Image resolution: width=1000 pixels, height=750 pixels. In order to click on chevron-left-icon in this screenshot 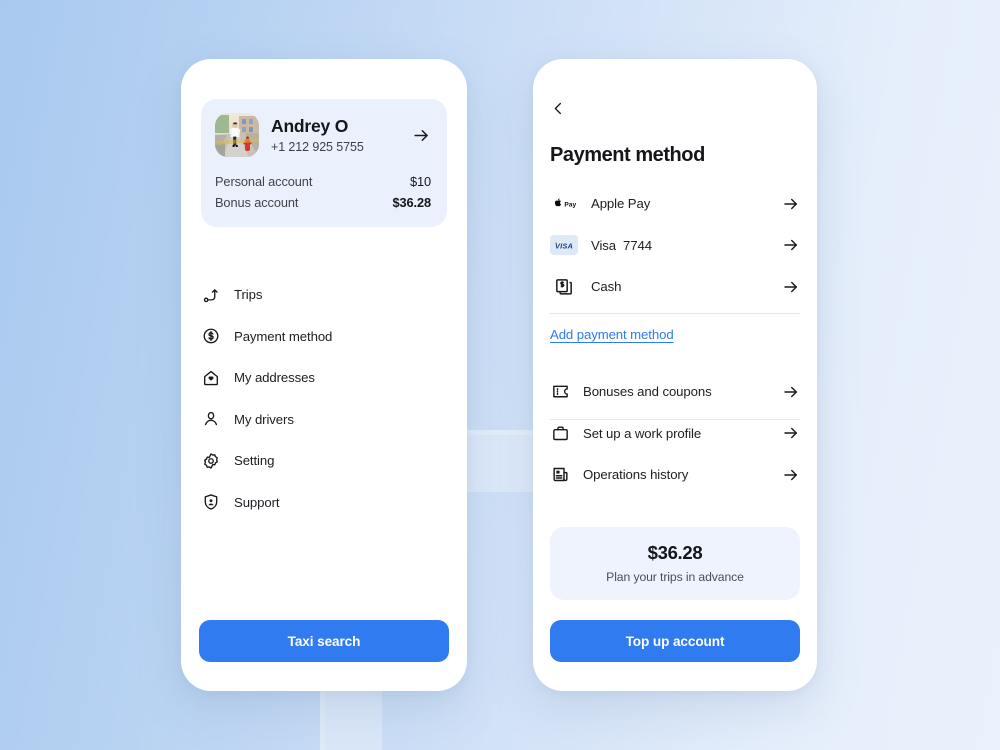, I will do `click(558, 110)`.